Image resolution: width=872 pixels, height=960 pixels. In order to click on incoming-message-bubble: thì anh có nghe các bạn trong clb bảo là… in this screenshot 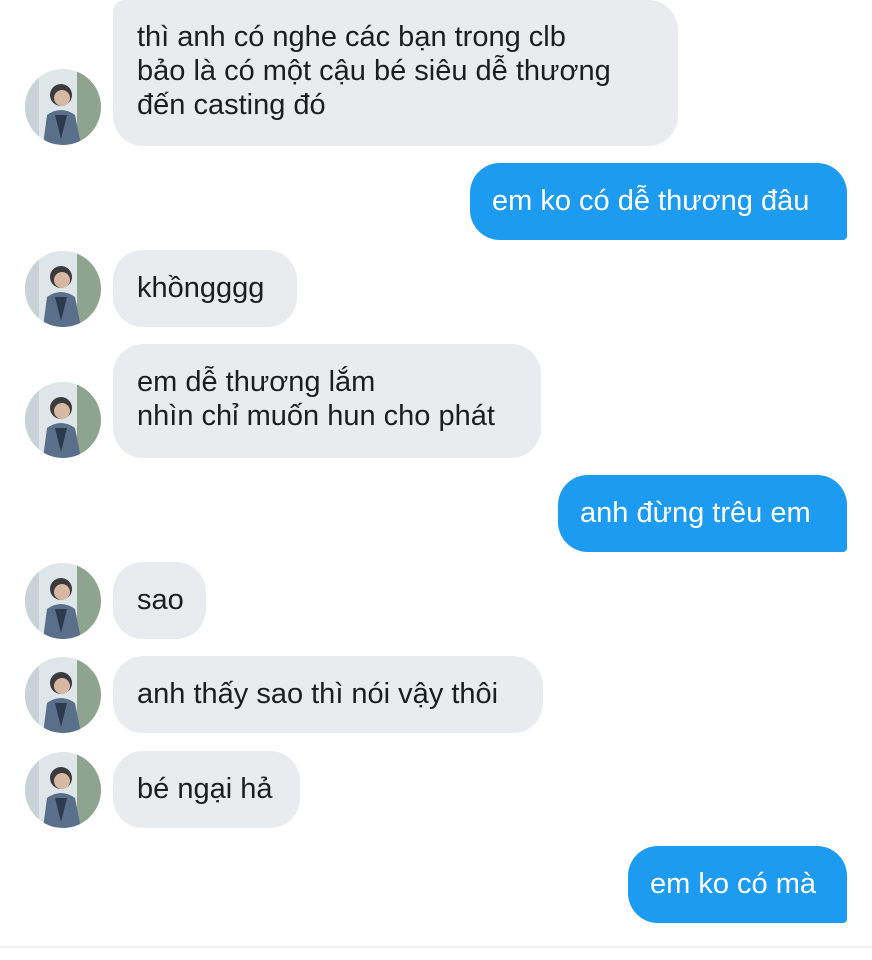, I will do `click(395, 73)`.